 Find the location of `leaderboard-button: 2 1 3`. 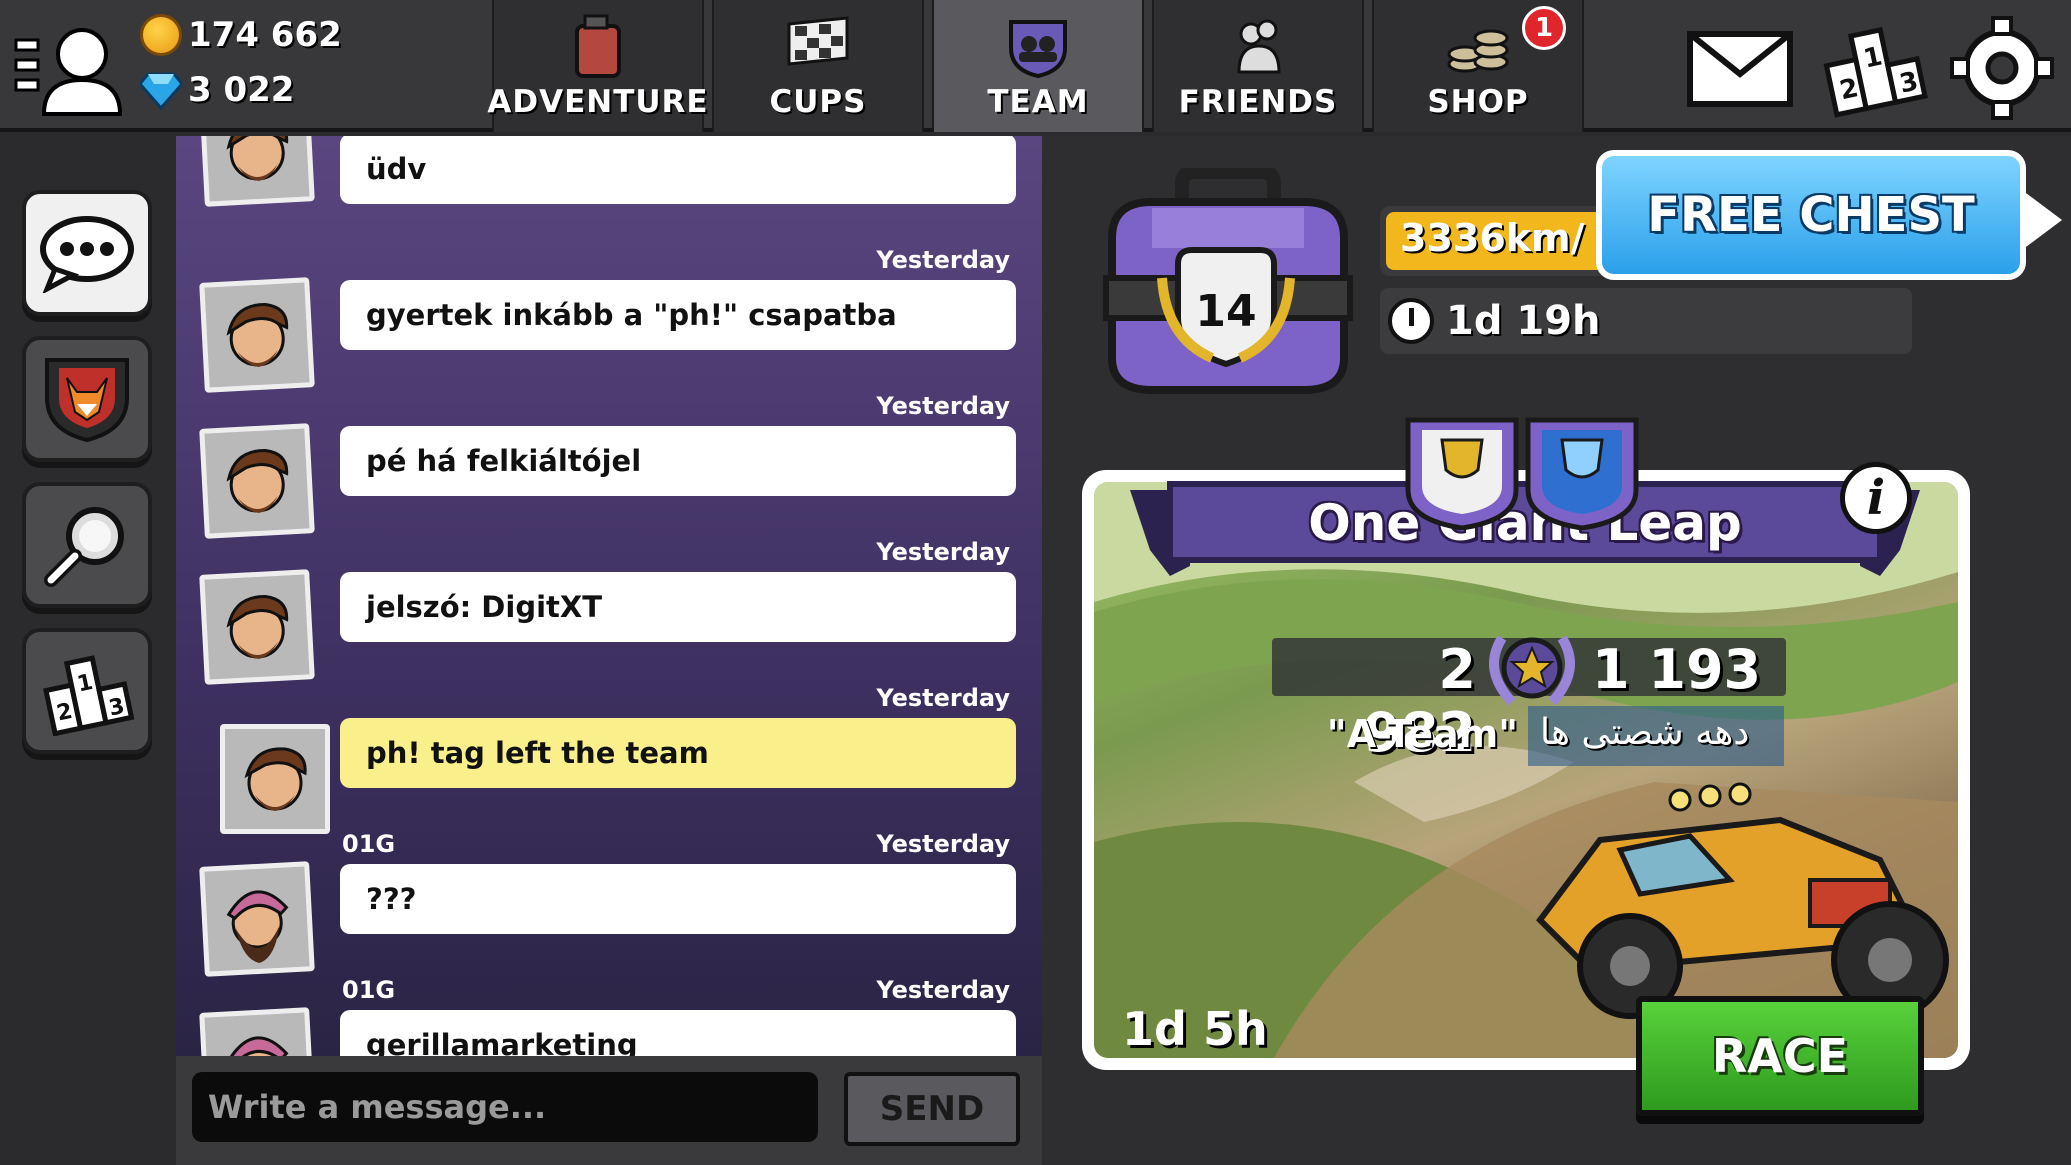

leaderboard-button: 2 1 3 is located at coordinates (1874, 68).